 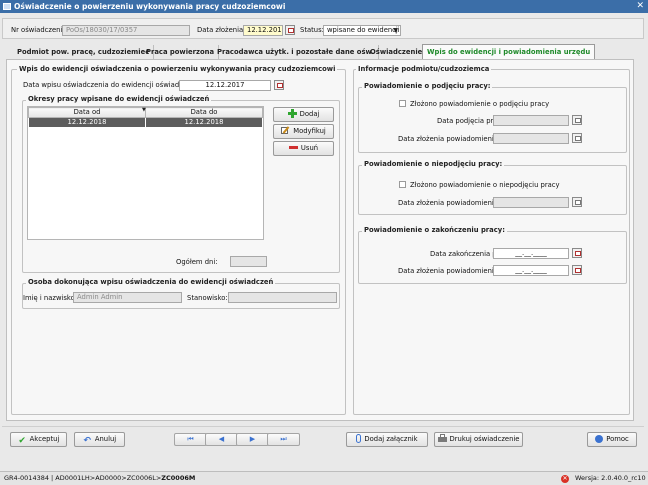 I want to click on help-button: Pomoc, so click(x=612, y=439).